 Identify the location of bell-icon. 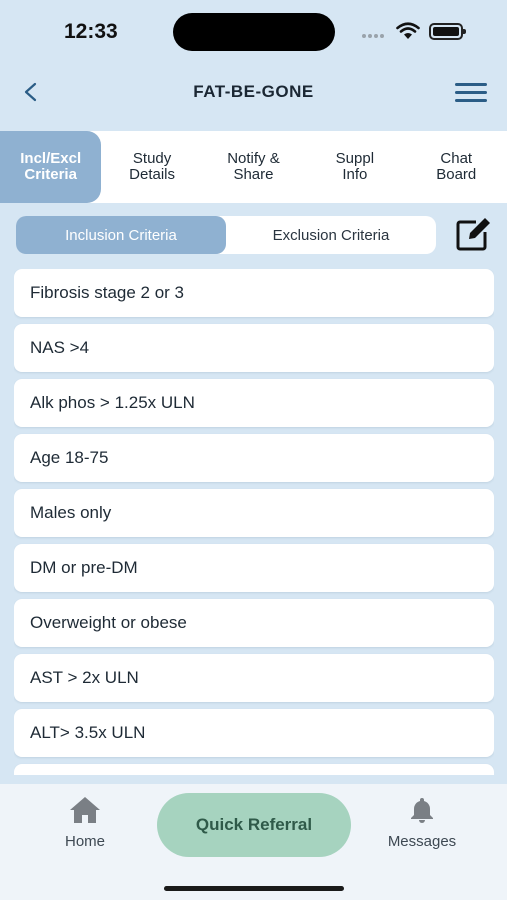
(422, 810).